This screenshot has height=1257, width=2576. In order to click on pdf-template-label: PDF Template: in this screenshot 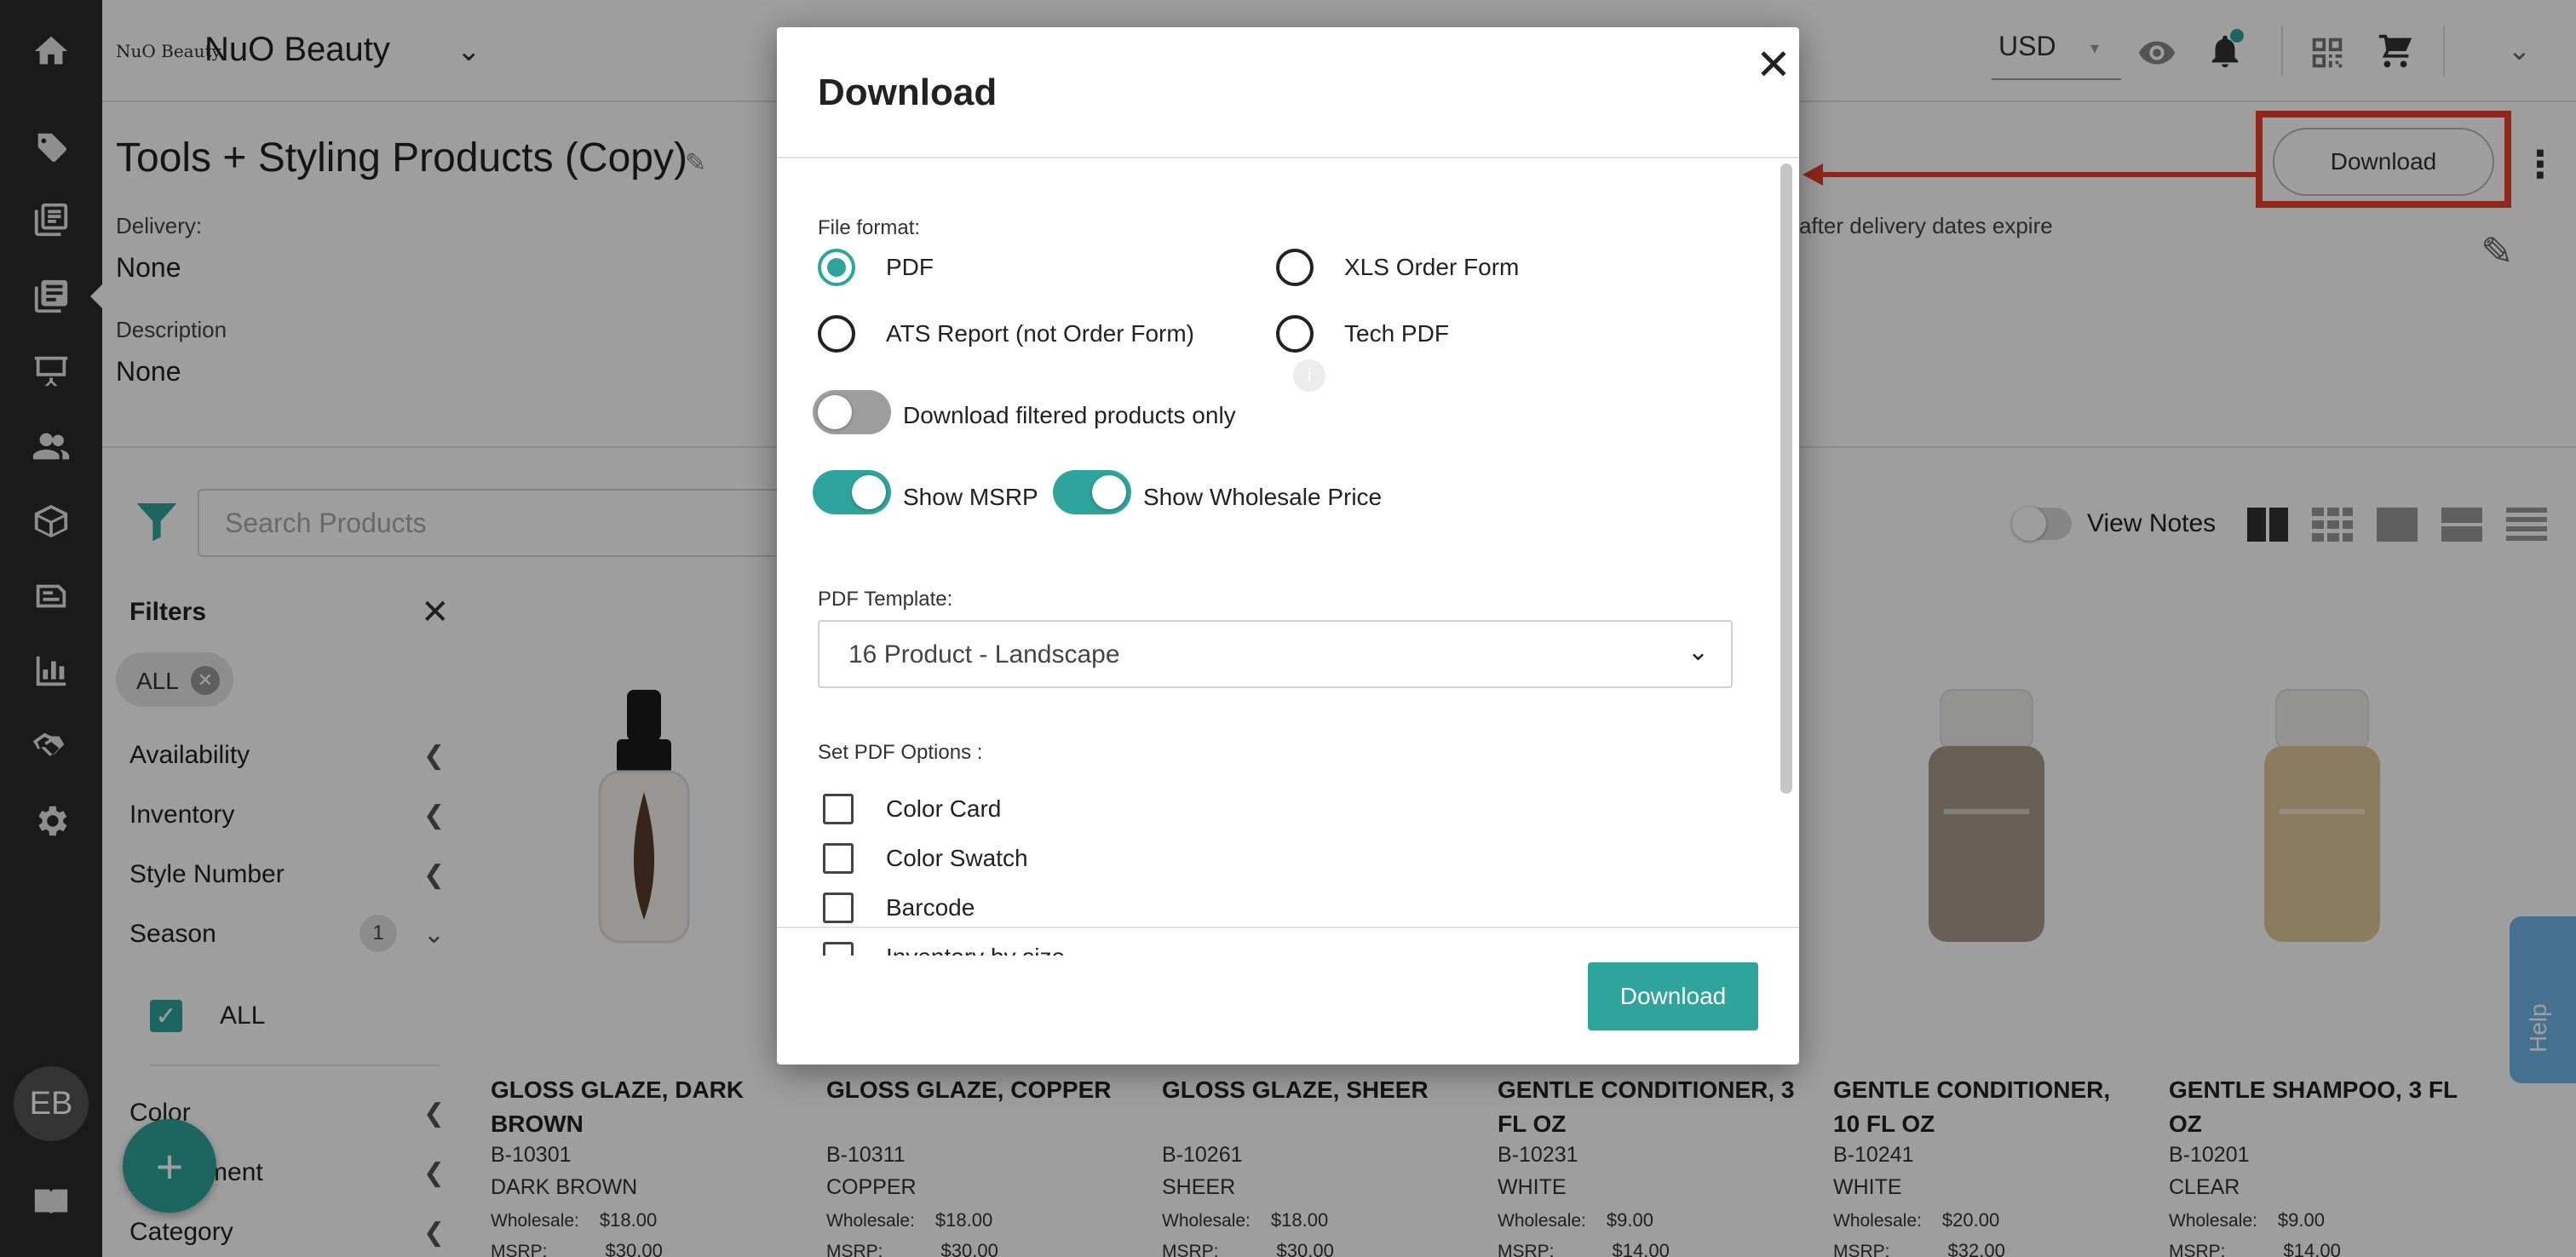, I will do `click(885, 599)`.